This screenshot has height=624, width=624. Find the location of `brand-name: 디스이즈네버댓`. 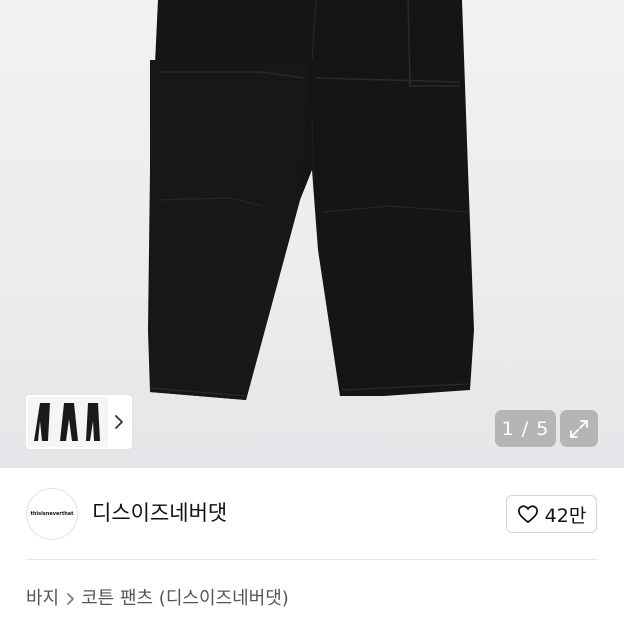

brand-name: 디스이즈네버댓 is located at coordinates (159, 513).